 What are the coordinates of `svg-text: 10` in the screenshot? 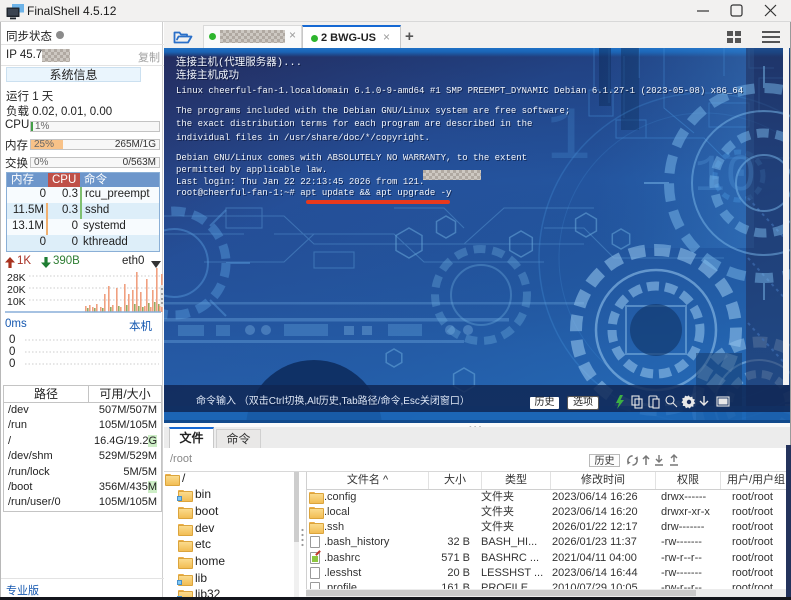 It's located at (725, 176).